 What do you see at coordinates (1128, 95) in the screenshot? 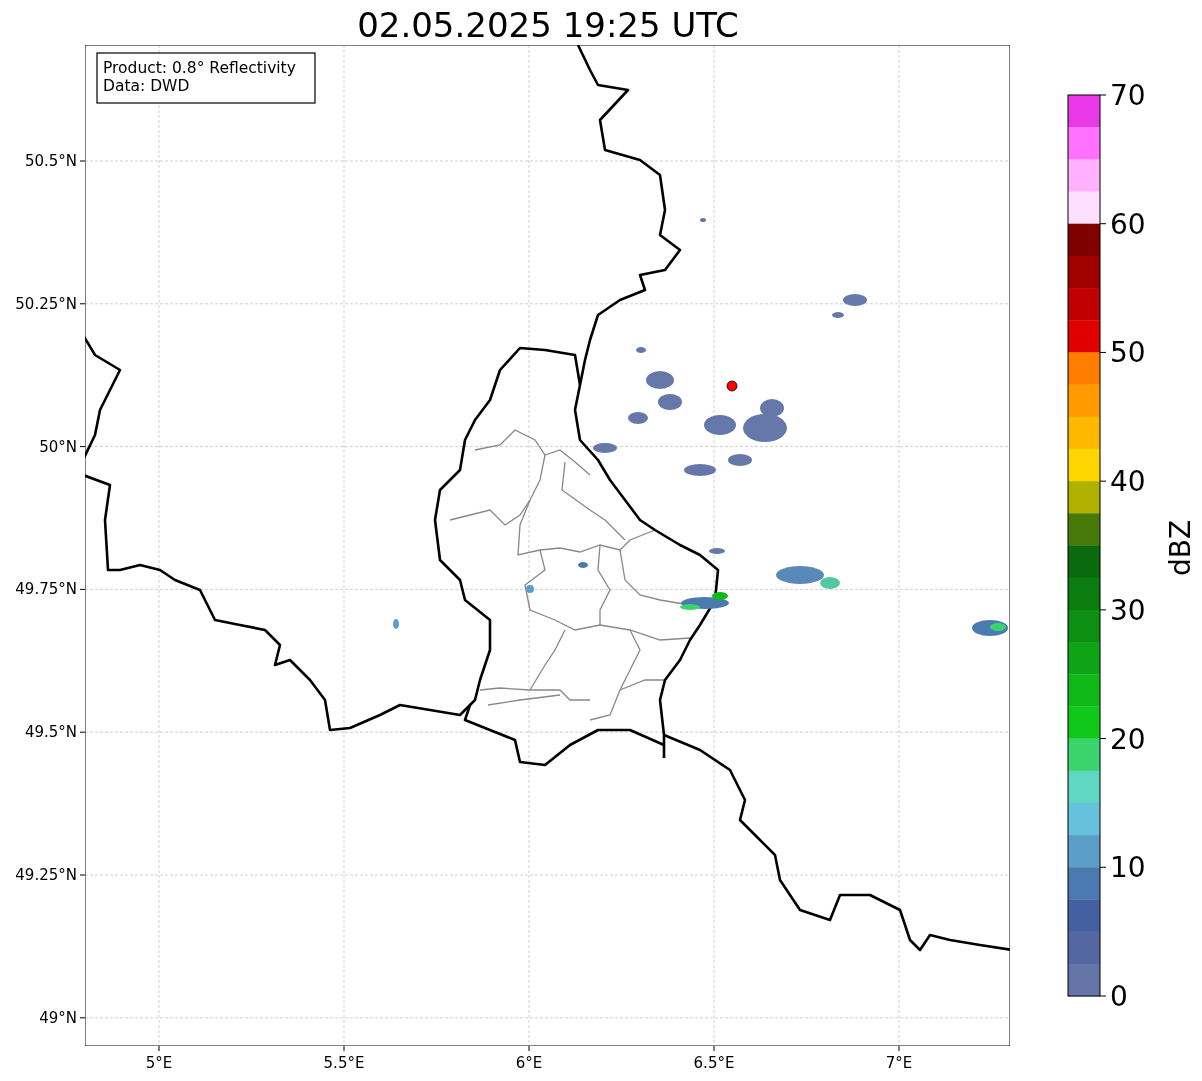
I see `colorbar-tick-label: 70` at bounding box center [1128, 95].